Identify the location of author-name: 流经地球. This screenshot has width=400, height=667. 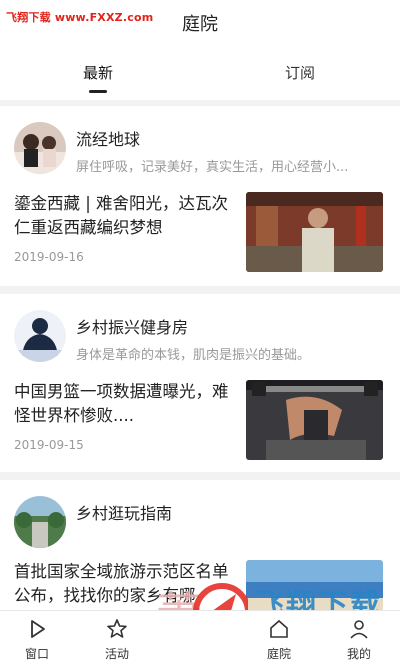
(108, 138).